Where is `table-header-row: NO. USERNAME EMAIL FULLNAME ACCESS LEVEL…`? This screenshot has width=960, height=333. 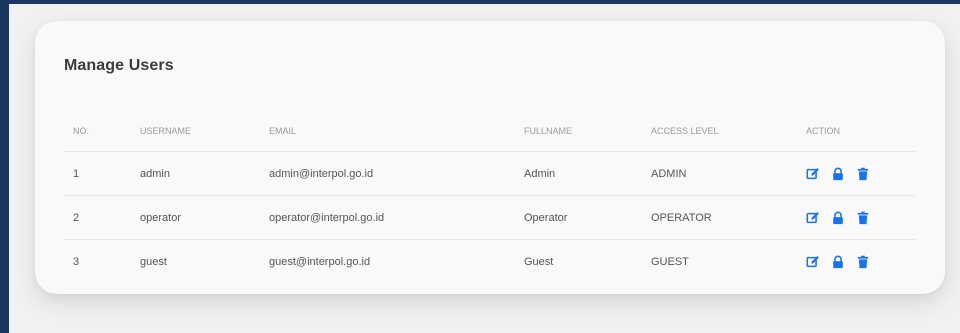
table-header-row: NO. USERNAME EMAIL FULLNAME ACCESS LEVEL… is located at coordinates (489, 131).